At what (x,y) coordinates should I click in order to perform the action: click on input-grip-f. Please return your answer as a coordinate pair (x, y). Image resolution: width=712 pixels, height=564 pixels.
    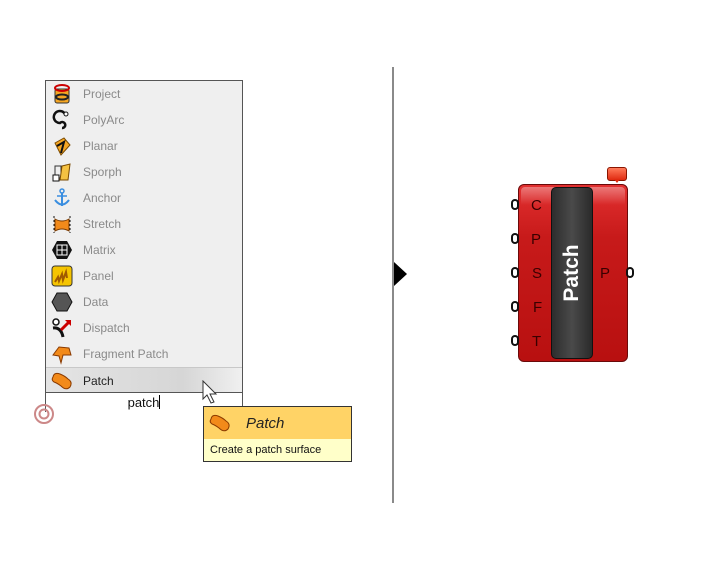
    Looking at the image, I should click on (515, 306).